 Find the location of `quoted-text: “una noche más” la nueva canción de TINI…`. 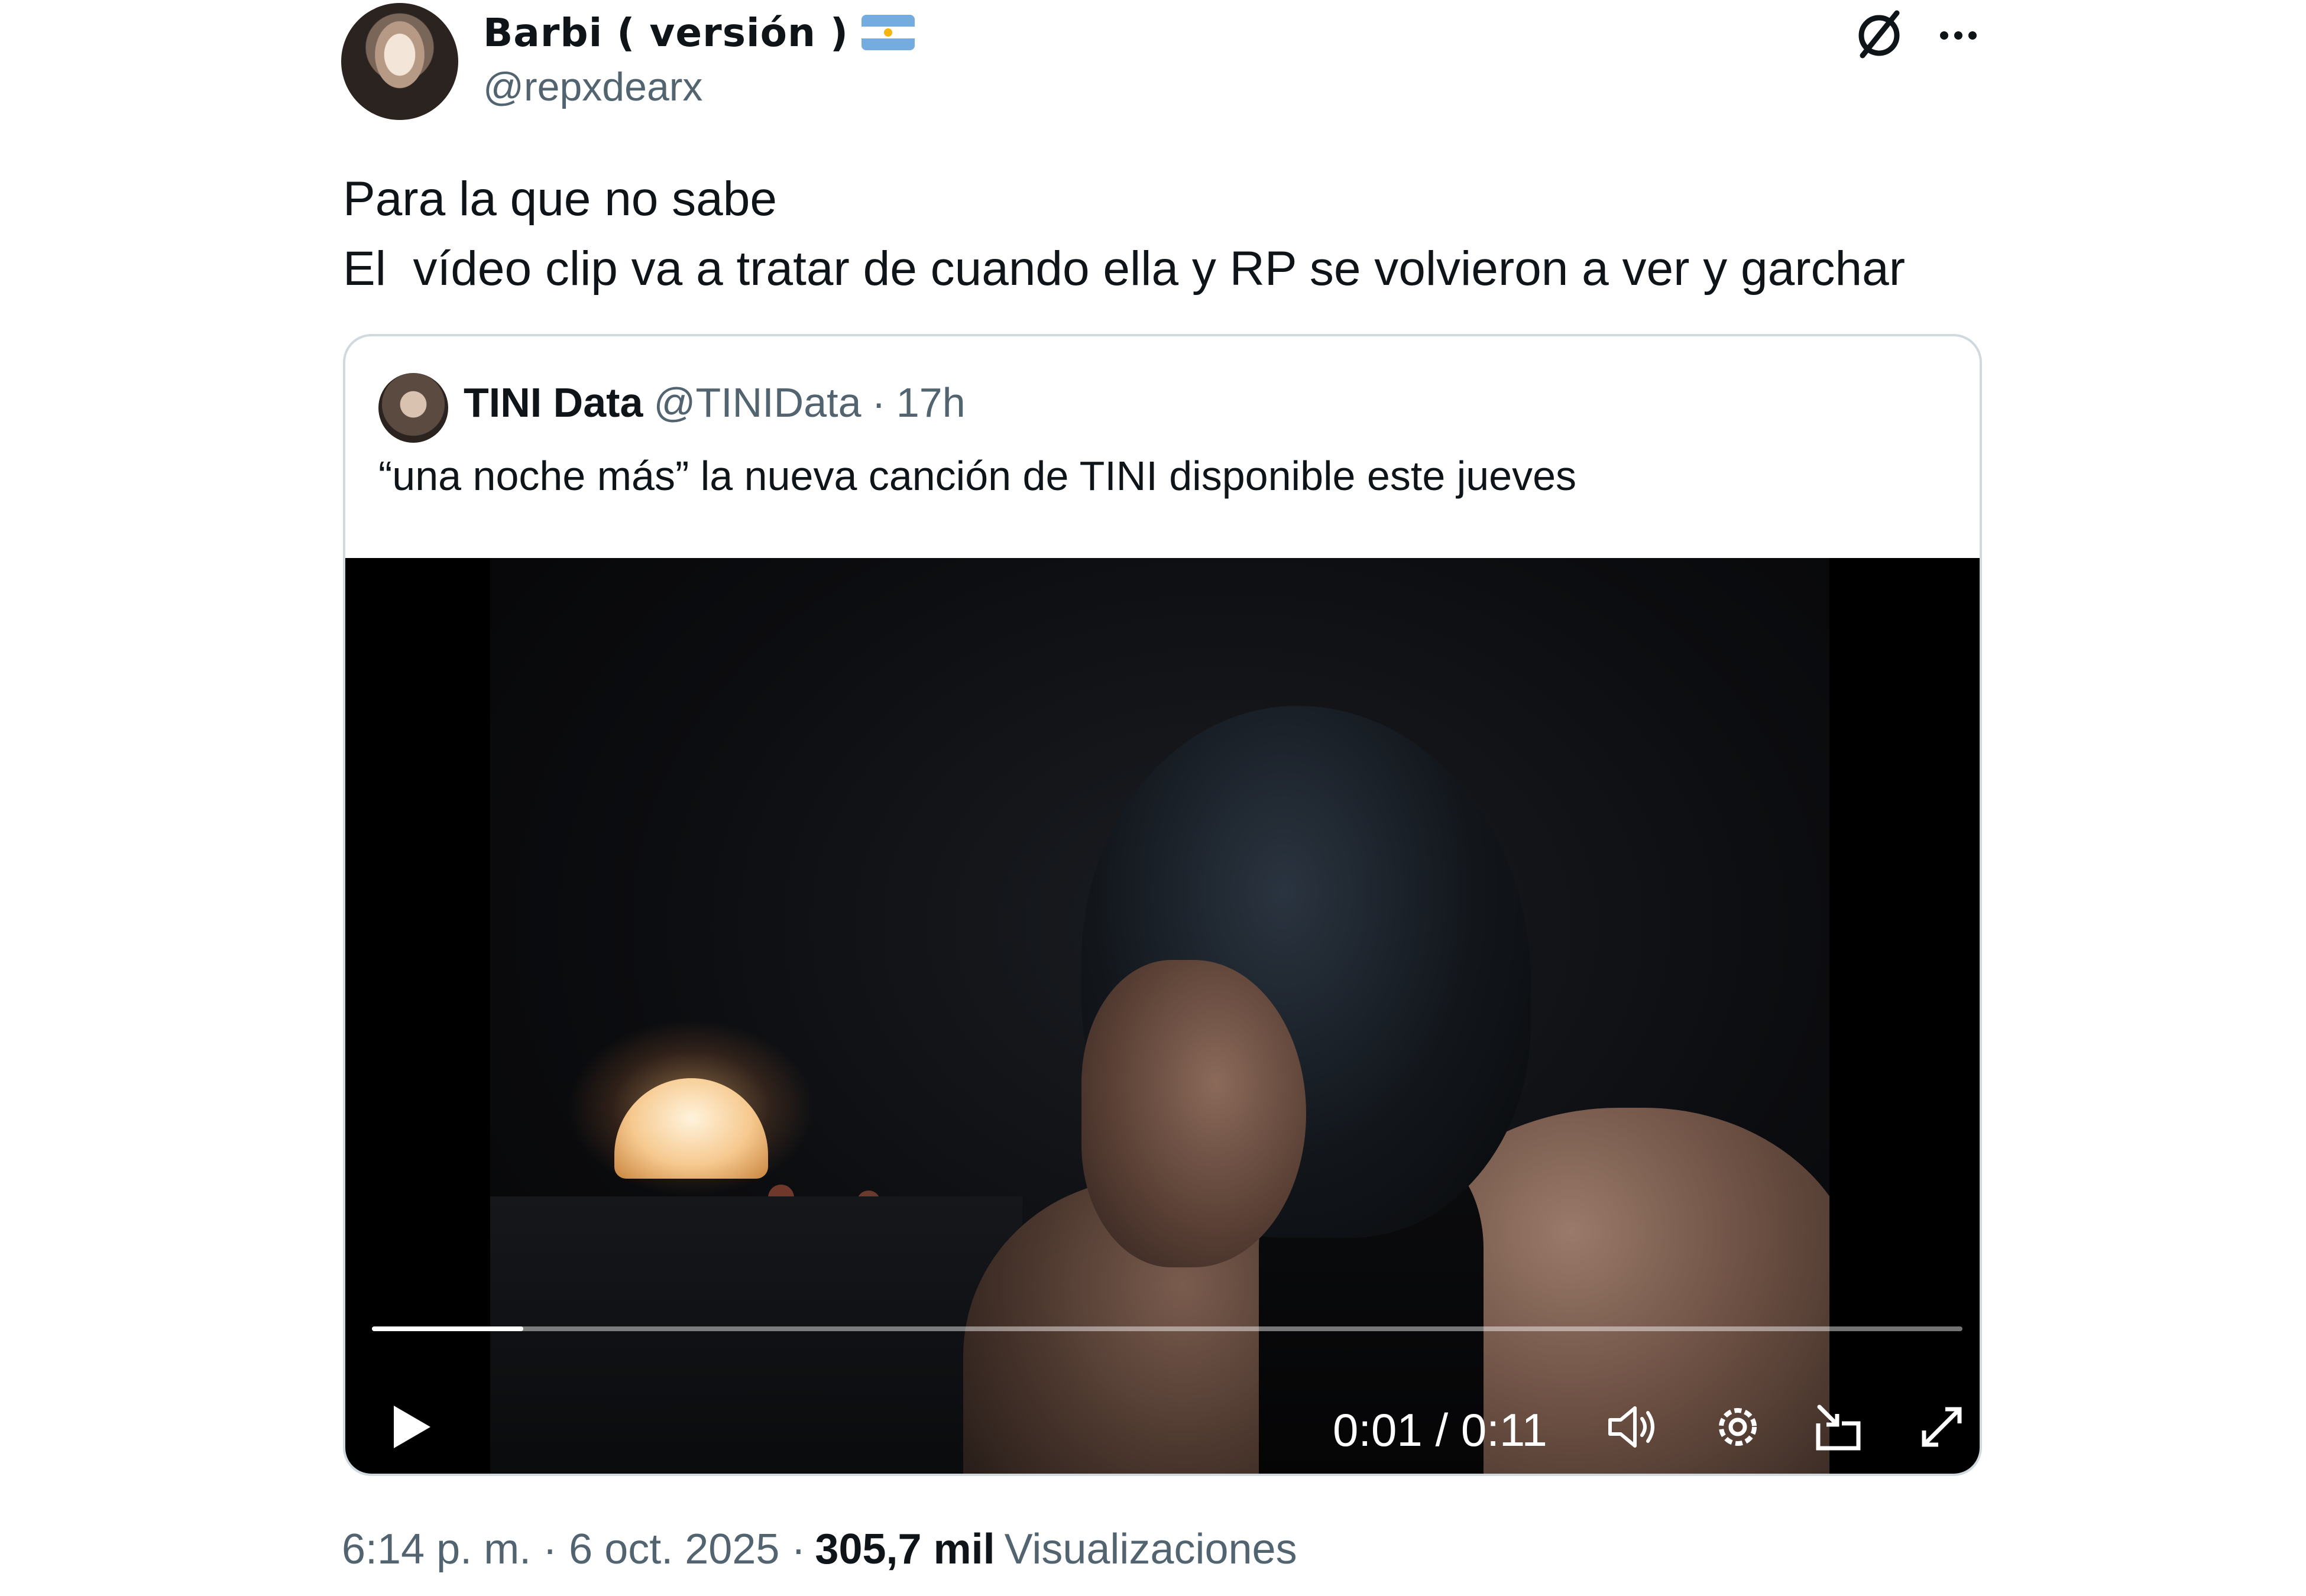

quoted-text: “una noche más” la nueva canción de TINI… is located at coordinates (977, 476).